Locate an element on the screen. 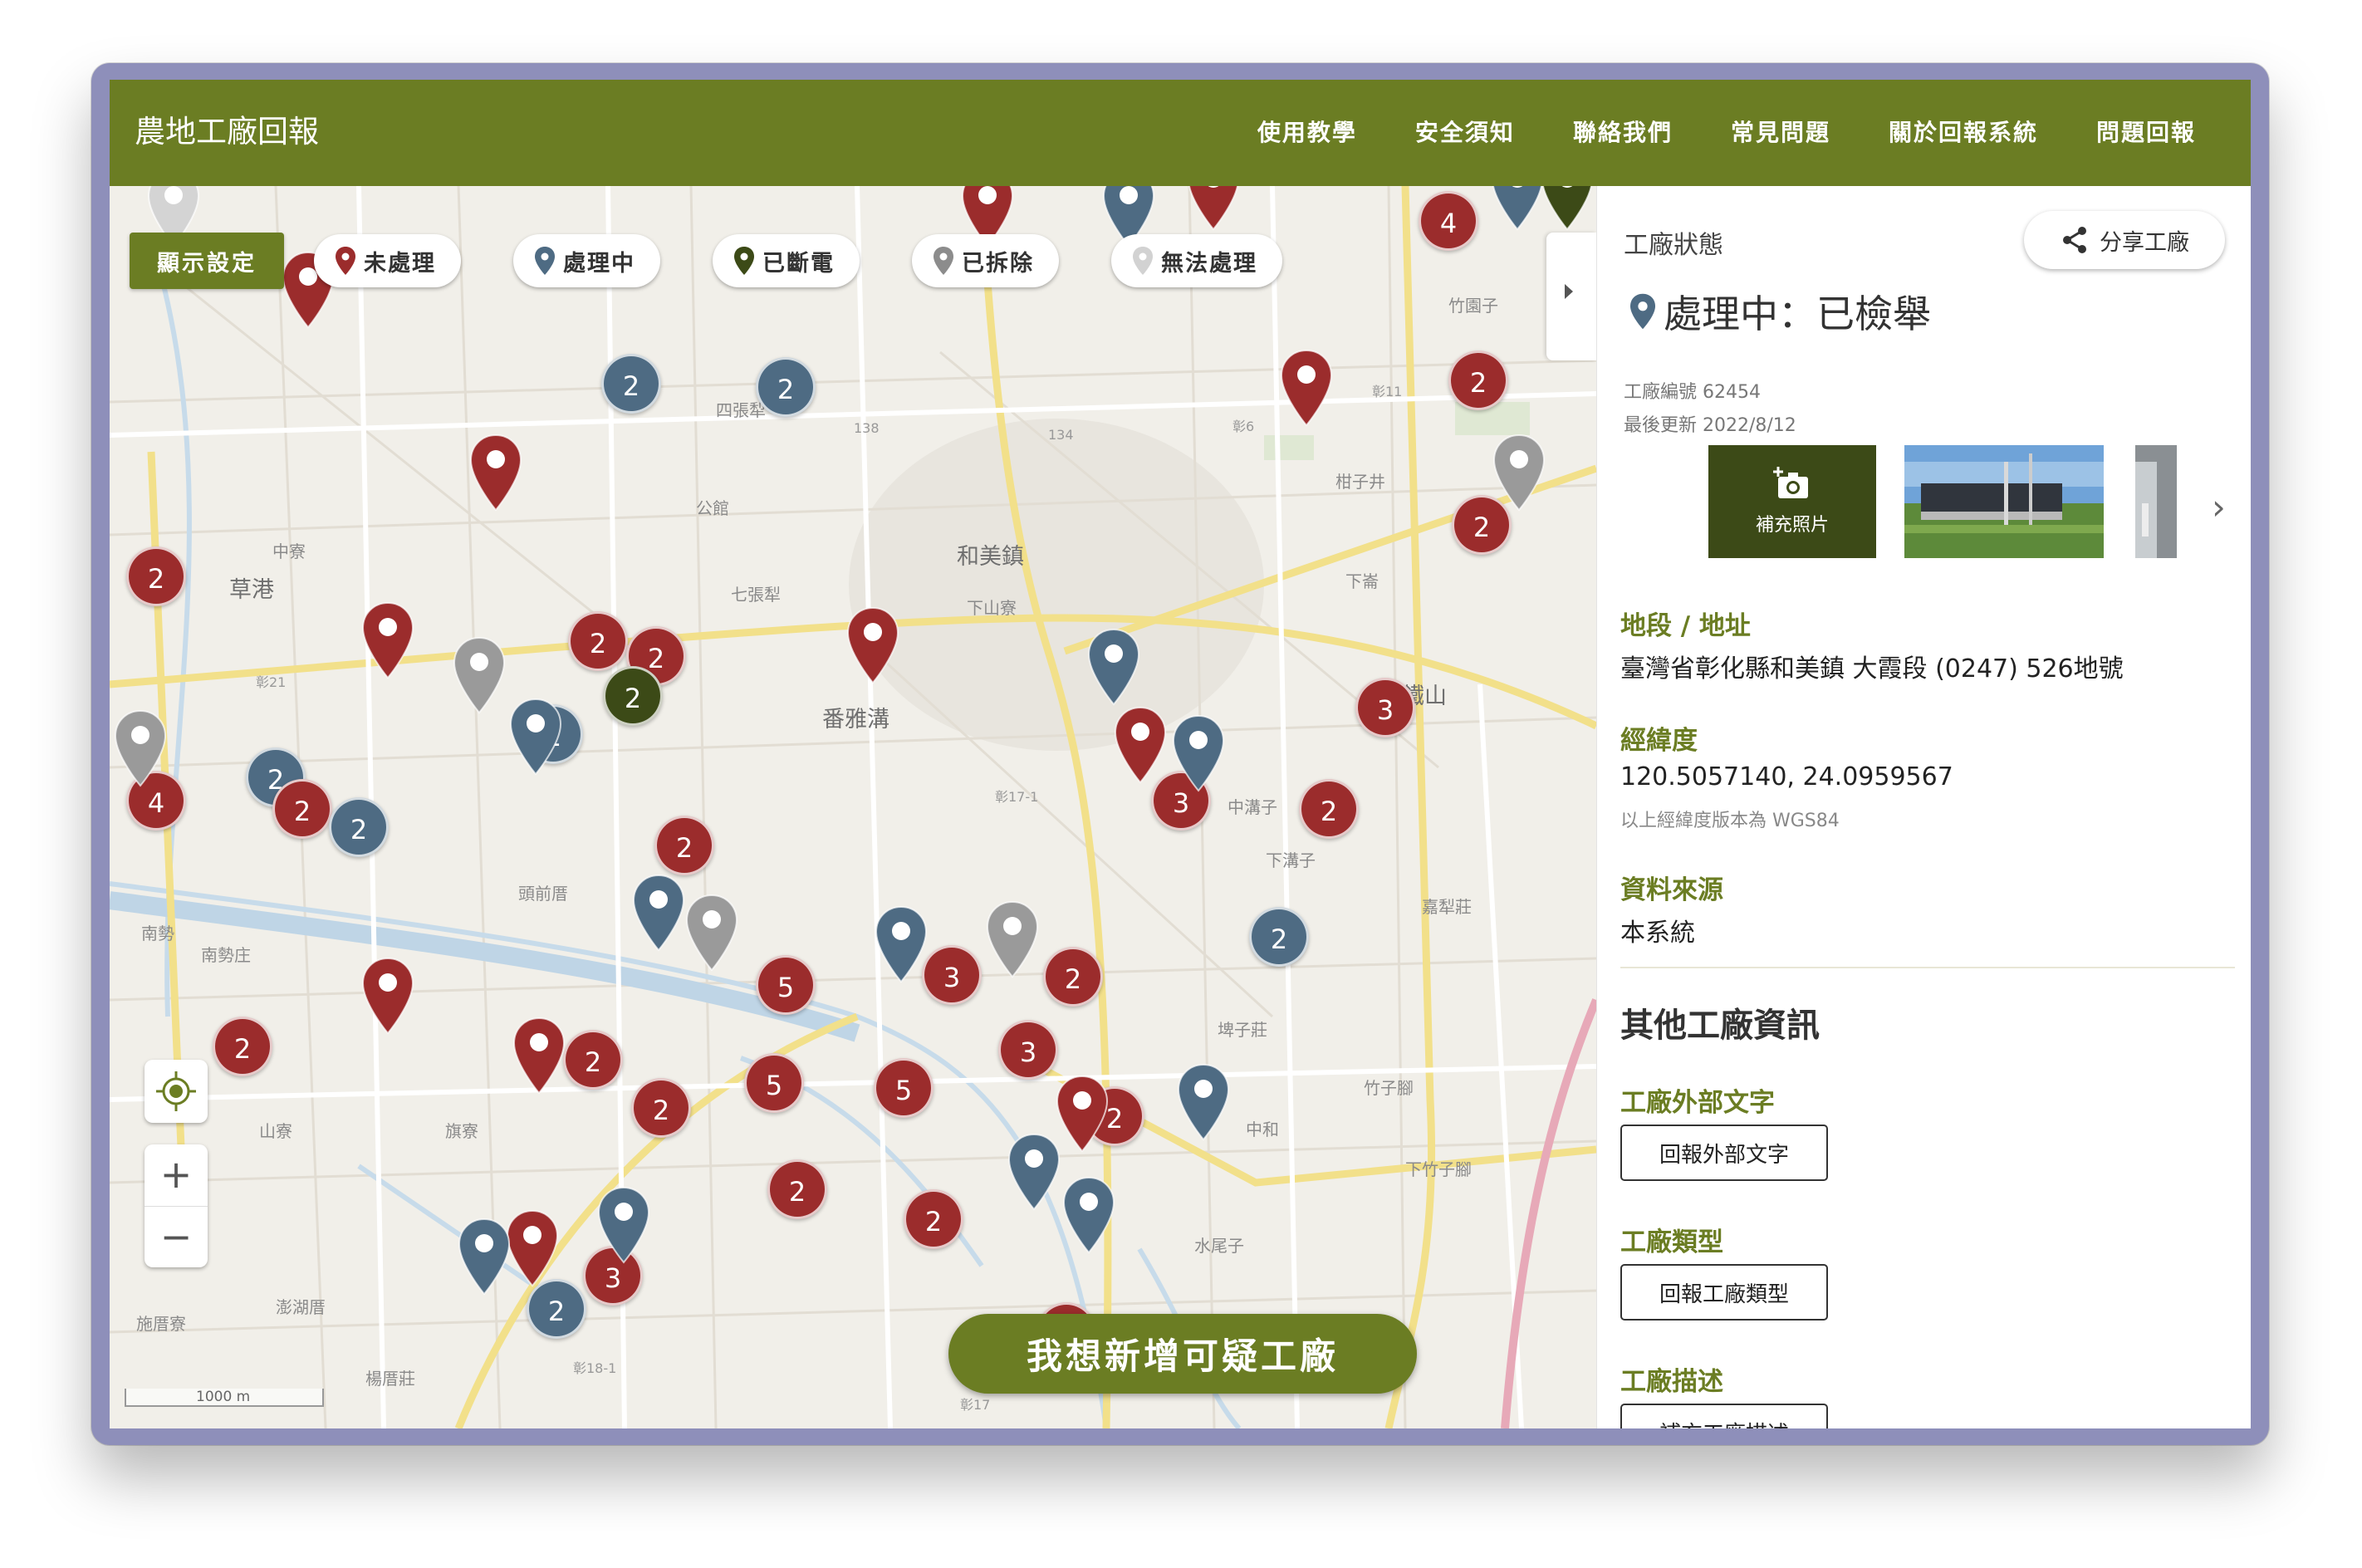  map-label: 旗寮 is located at coordinates (462, 1131).